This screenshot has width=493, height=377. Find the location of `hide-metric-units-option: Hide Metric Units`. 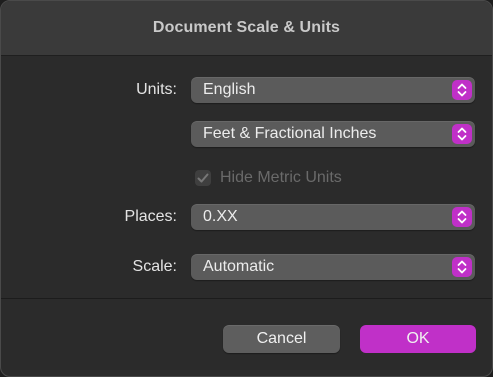

hide-metric-units-option: Hide Metric Units is located at coordinates (268, 178).